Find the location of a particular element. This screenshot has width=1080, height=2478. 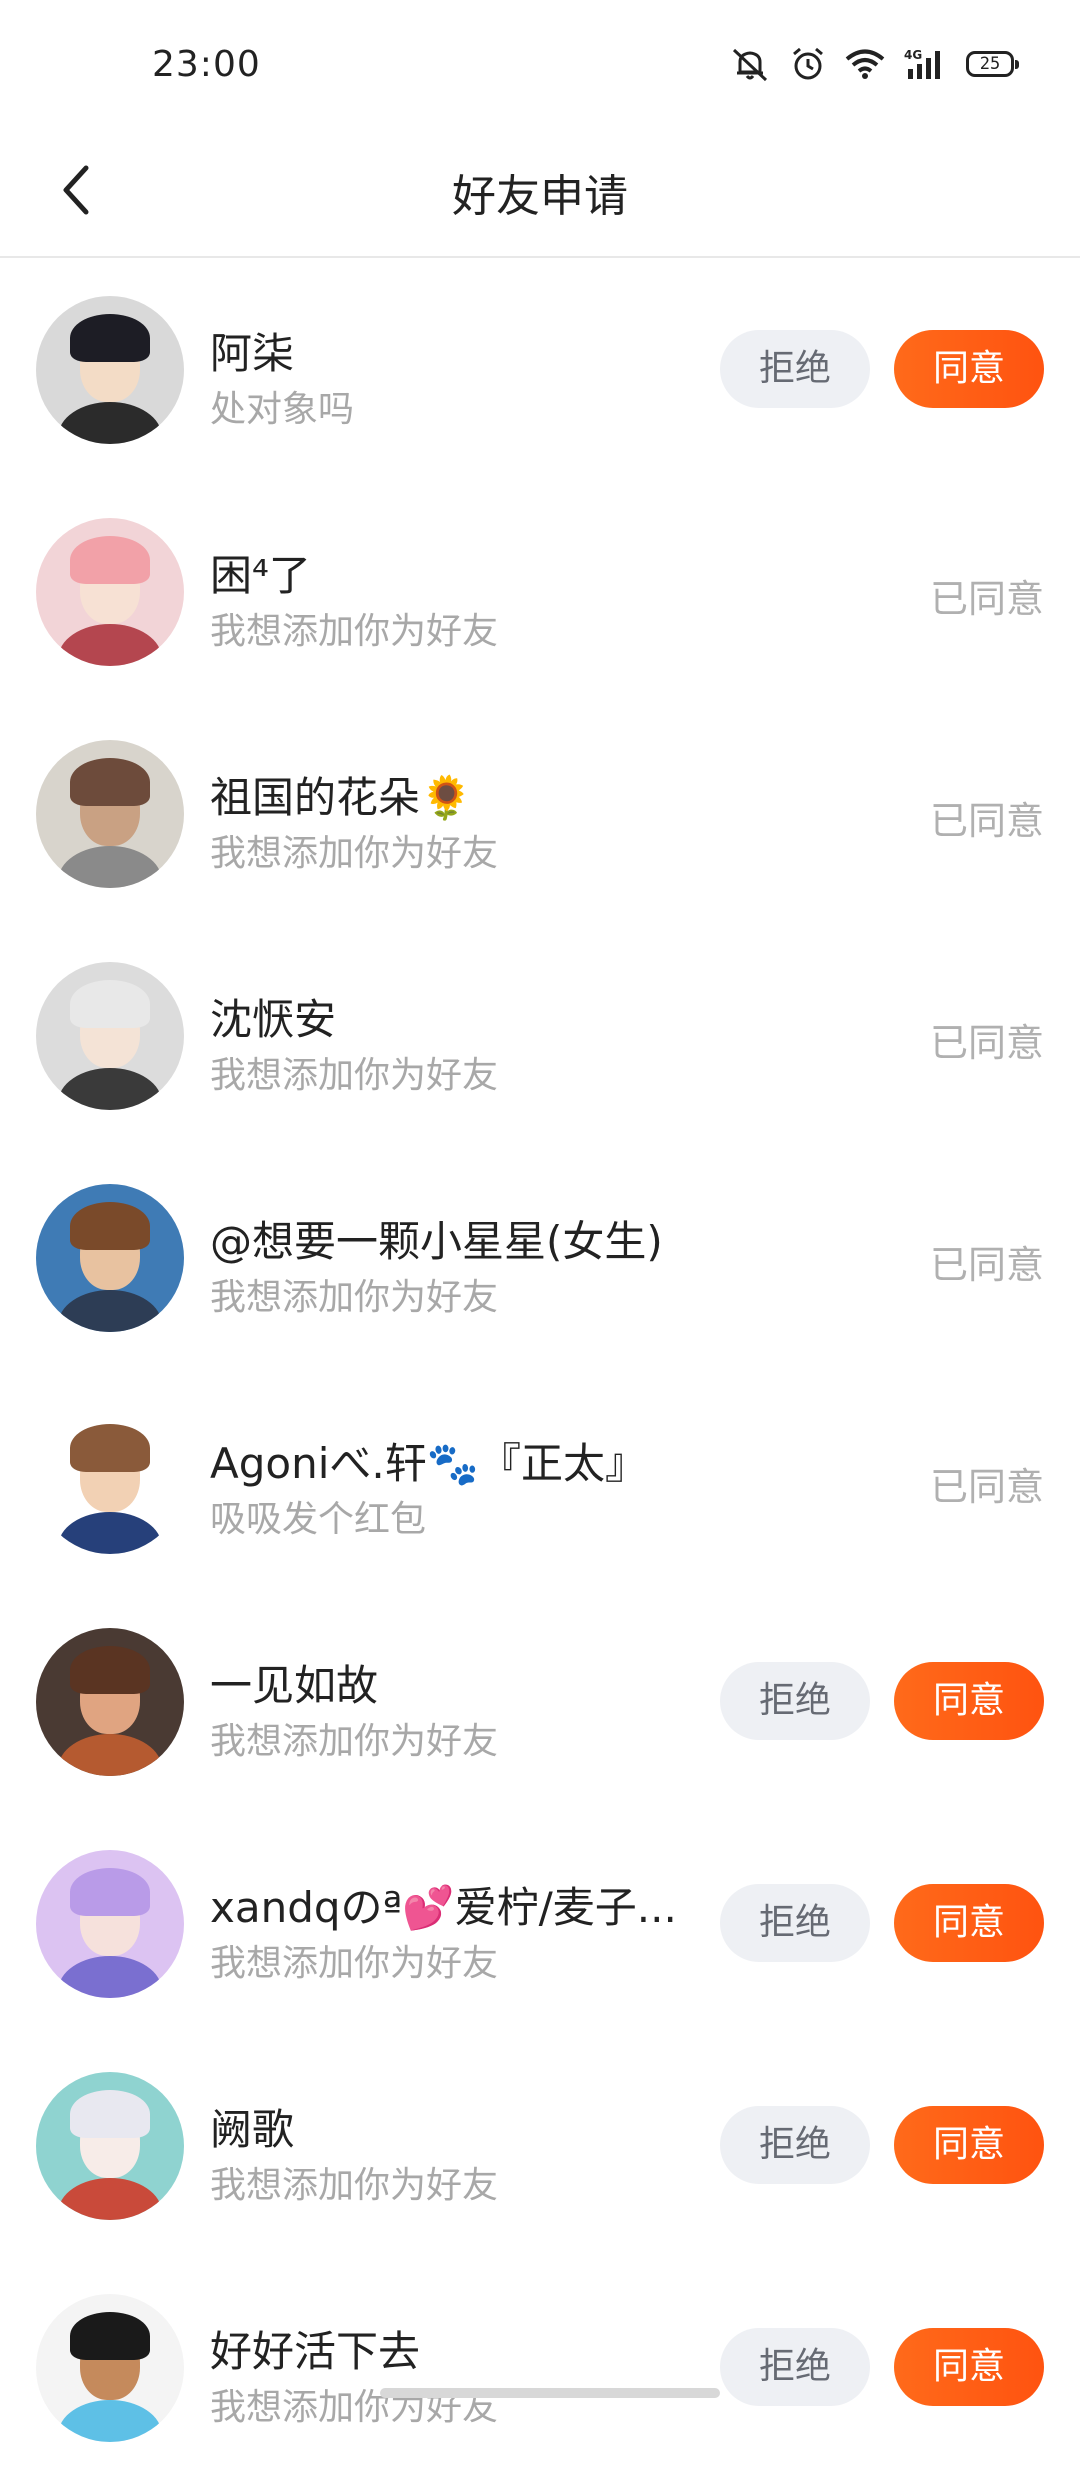

page-title: 好友申请 is located at coordinates (540, 196).